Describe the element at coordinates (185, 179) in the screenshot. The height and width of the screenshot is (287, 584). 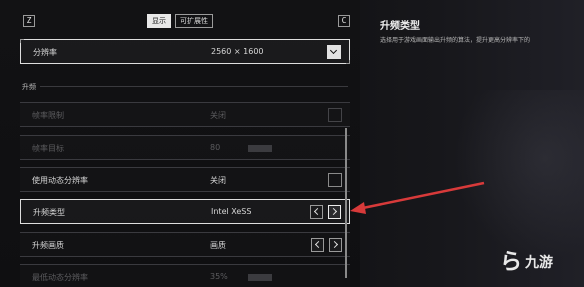
I see `setting-row-dynamic-resolution: 使用动态分辨率 关闭` at that location.